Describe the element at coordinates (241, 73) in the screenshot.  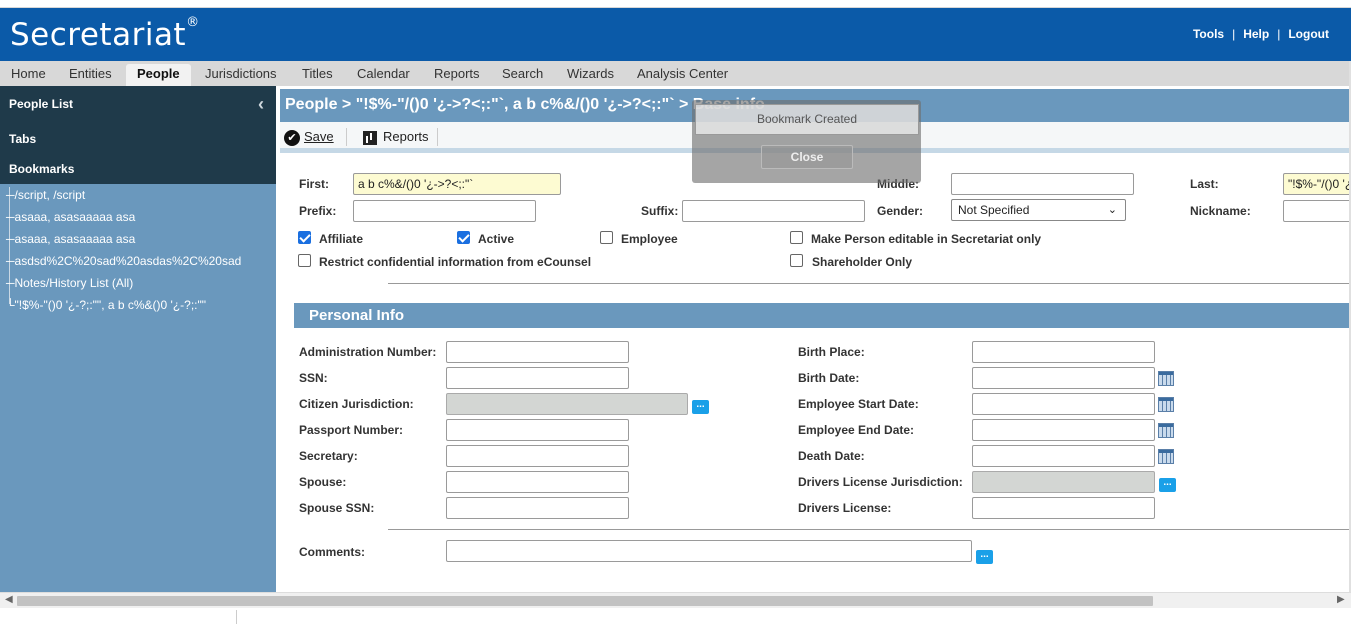
I see `tab-jurisdictions: Jurisdictions` at that location.